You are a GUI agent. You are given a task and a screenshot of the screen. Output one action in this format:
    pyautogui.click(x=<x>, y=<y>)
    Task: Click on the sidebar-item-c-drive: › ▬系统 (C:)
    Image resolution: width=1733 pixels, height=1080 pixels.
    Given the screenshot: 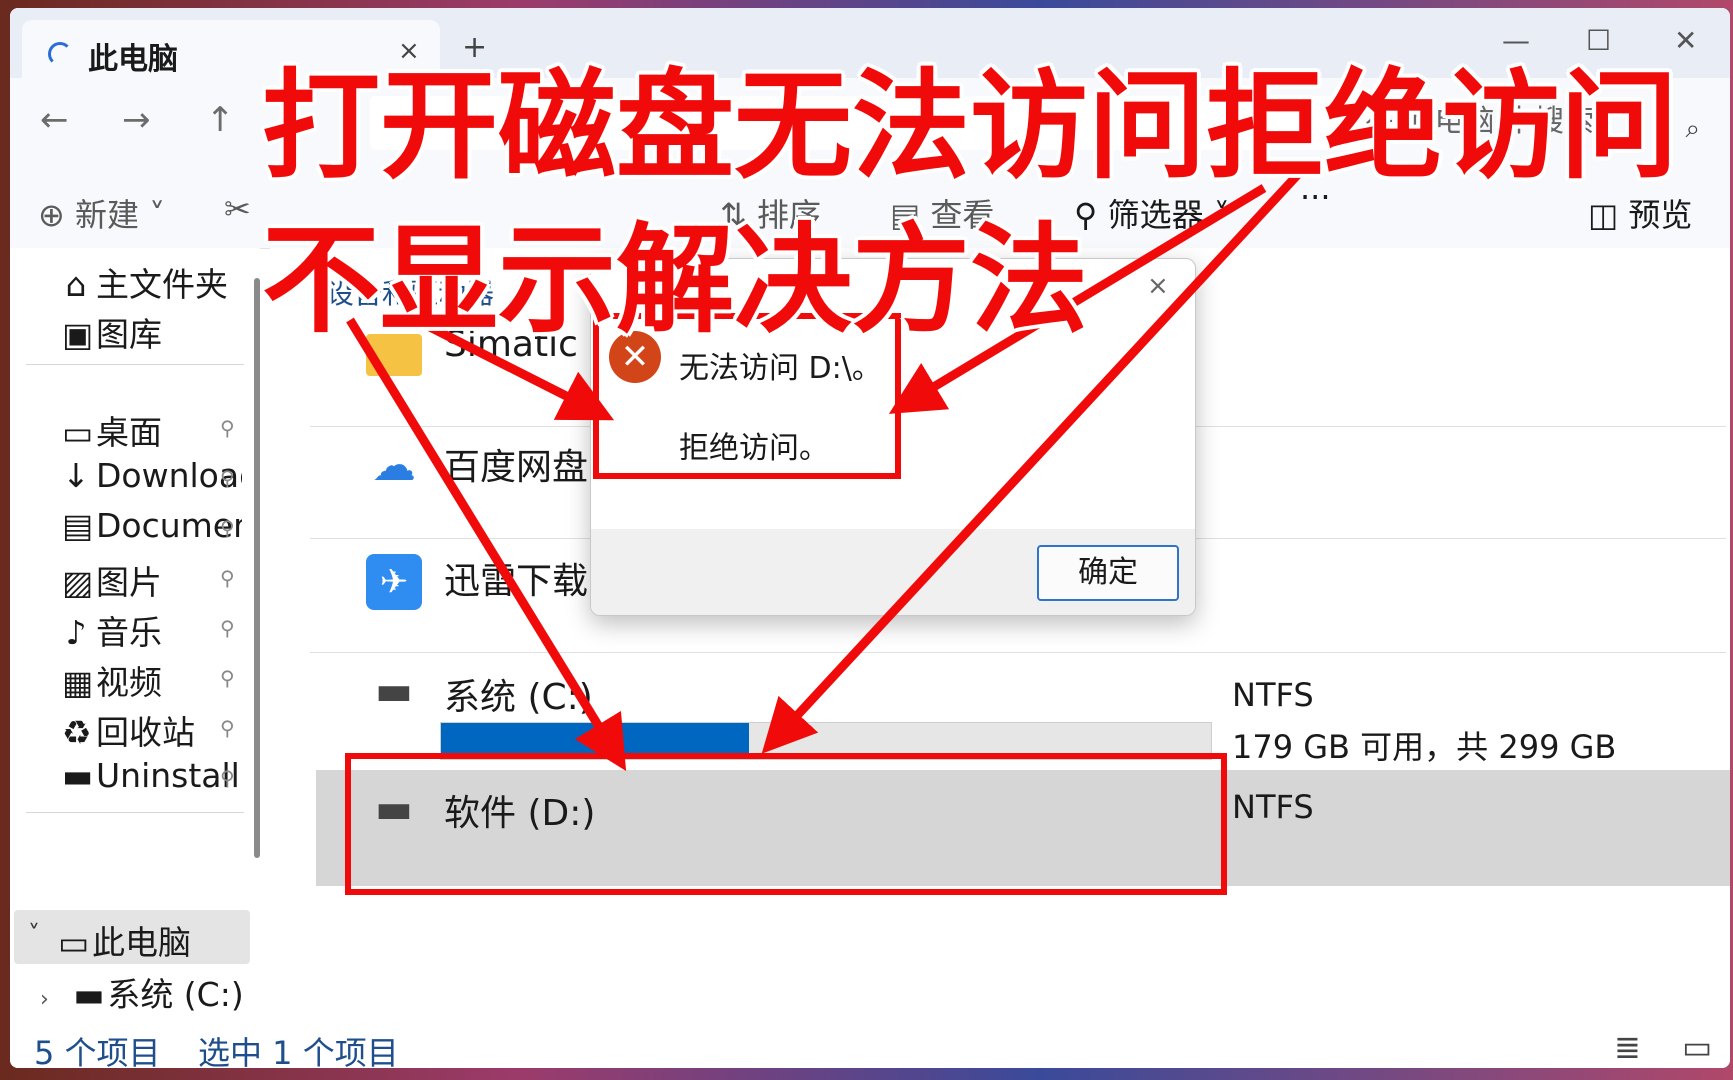 What is the action you would take?
    pyautogui.click(x=142, y=992)
    